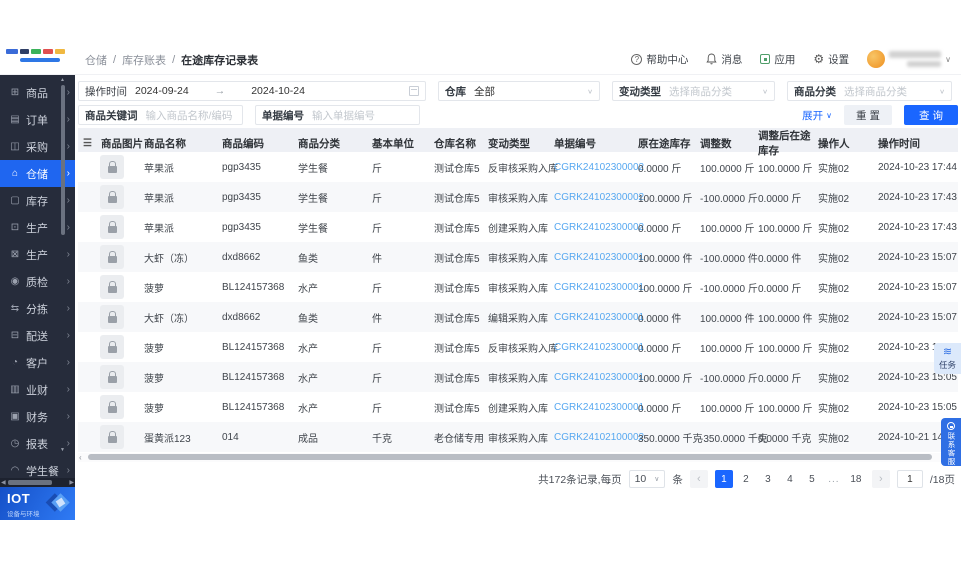 The image size is (961, 562). Describe the element at coordinates (518, 409) in the screenshot. I see `cell-change-type: 创建采购入库` at that location.